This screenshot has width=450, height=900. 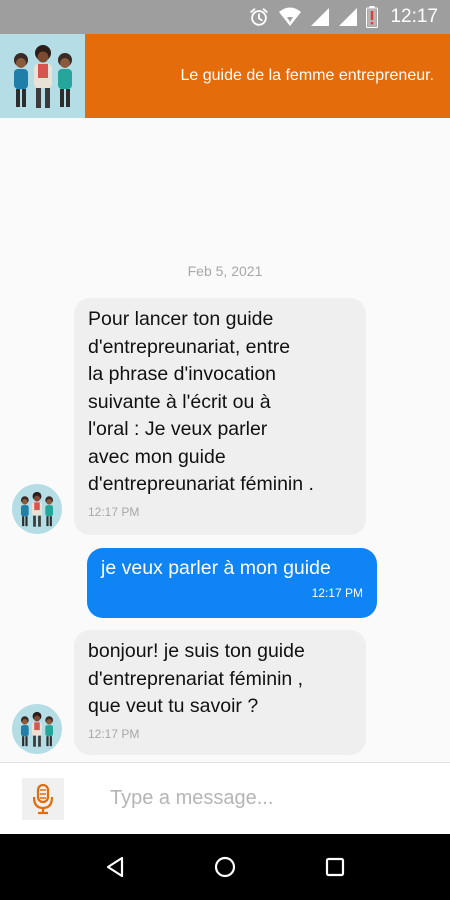 I want to click on microphone-button, so click(x=43, y=798).